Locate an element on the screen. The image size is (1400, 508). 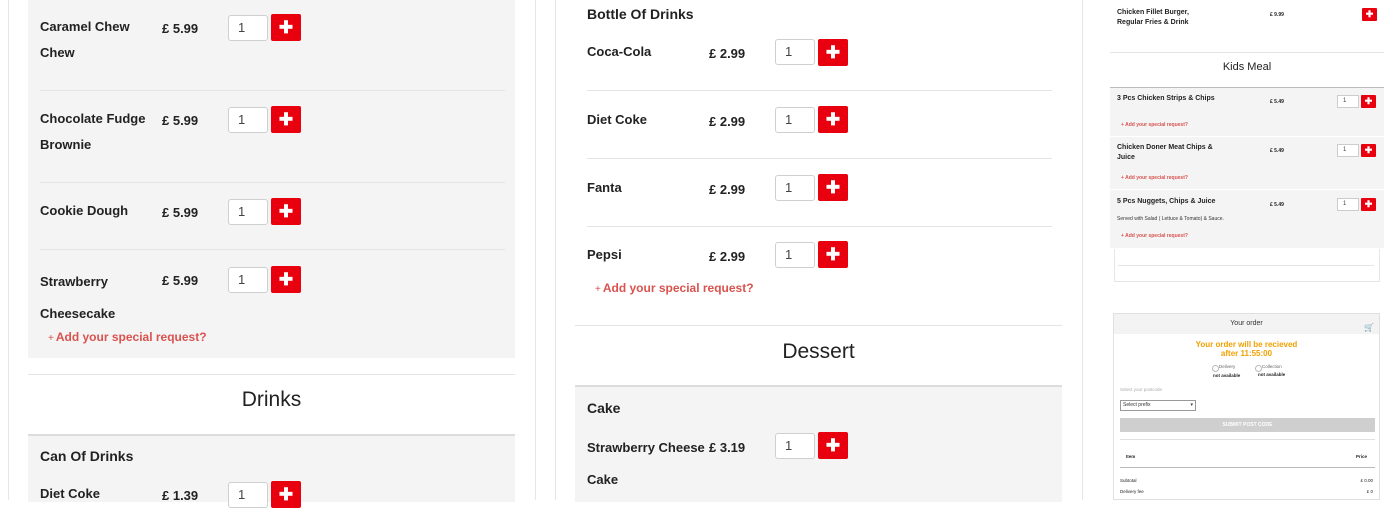
chevron-down-icon: ▾ is located at coordinates (1191, 405).